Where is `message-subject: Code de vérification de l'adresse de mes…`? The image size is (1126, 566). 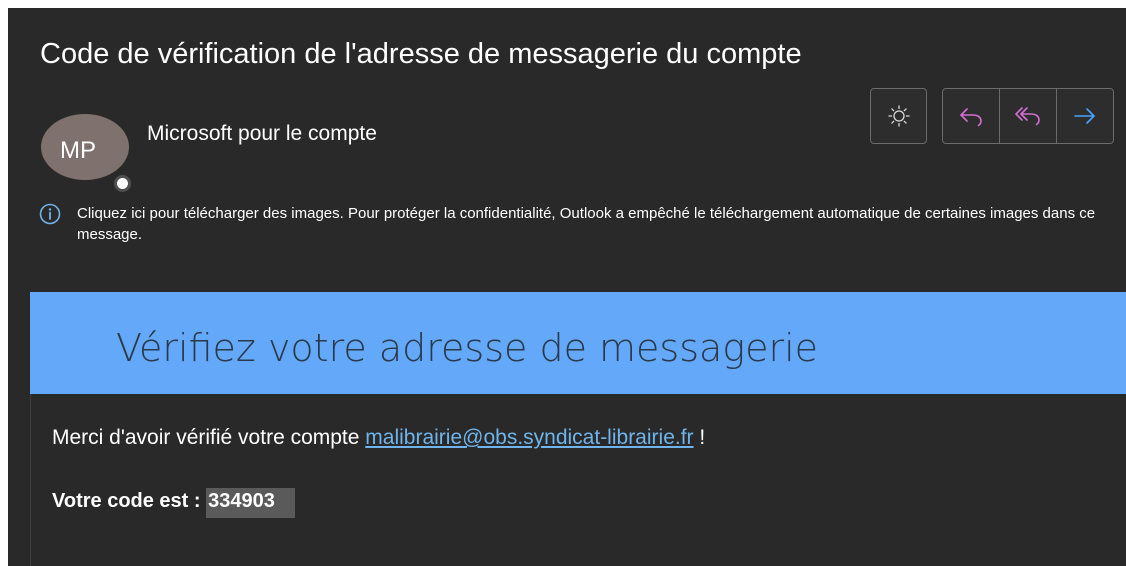
message-subject: Code de vérification de l'adresse de mes… is located at coordinates (421, 54).